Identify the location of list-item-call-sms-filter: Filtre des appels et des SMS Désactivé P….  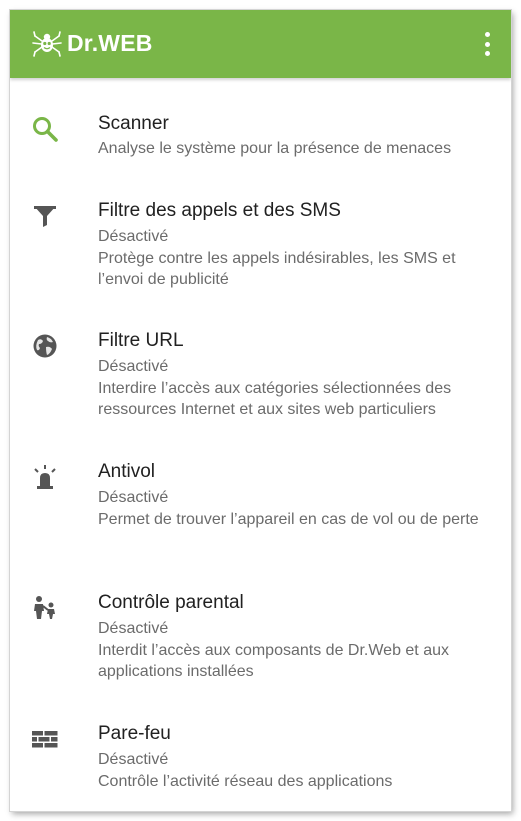
(260, 245).